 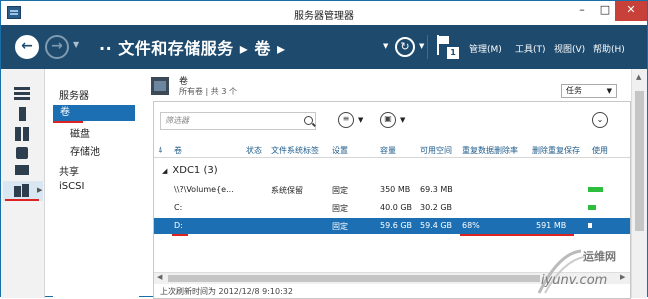 What do you see at coordinates (160, 86) in the screenshot?
I see `volume-icon` at bounding box center [160, 86].